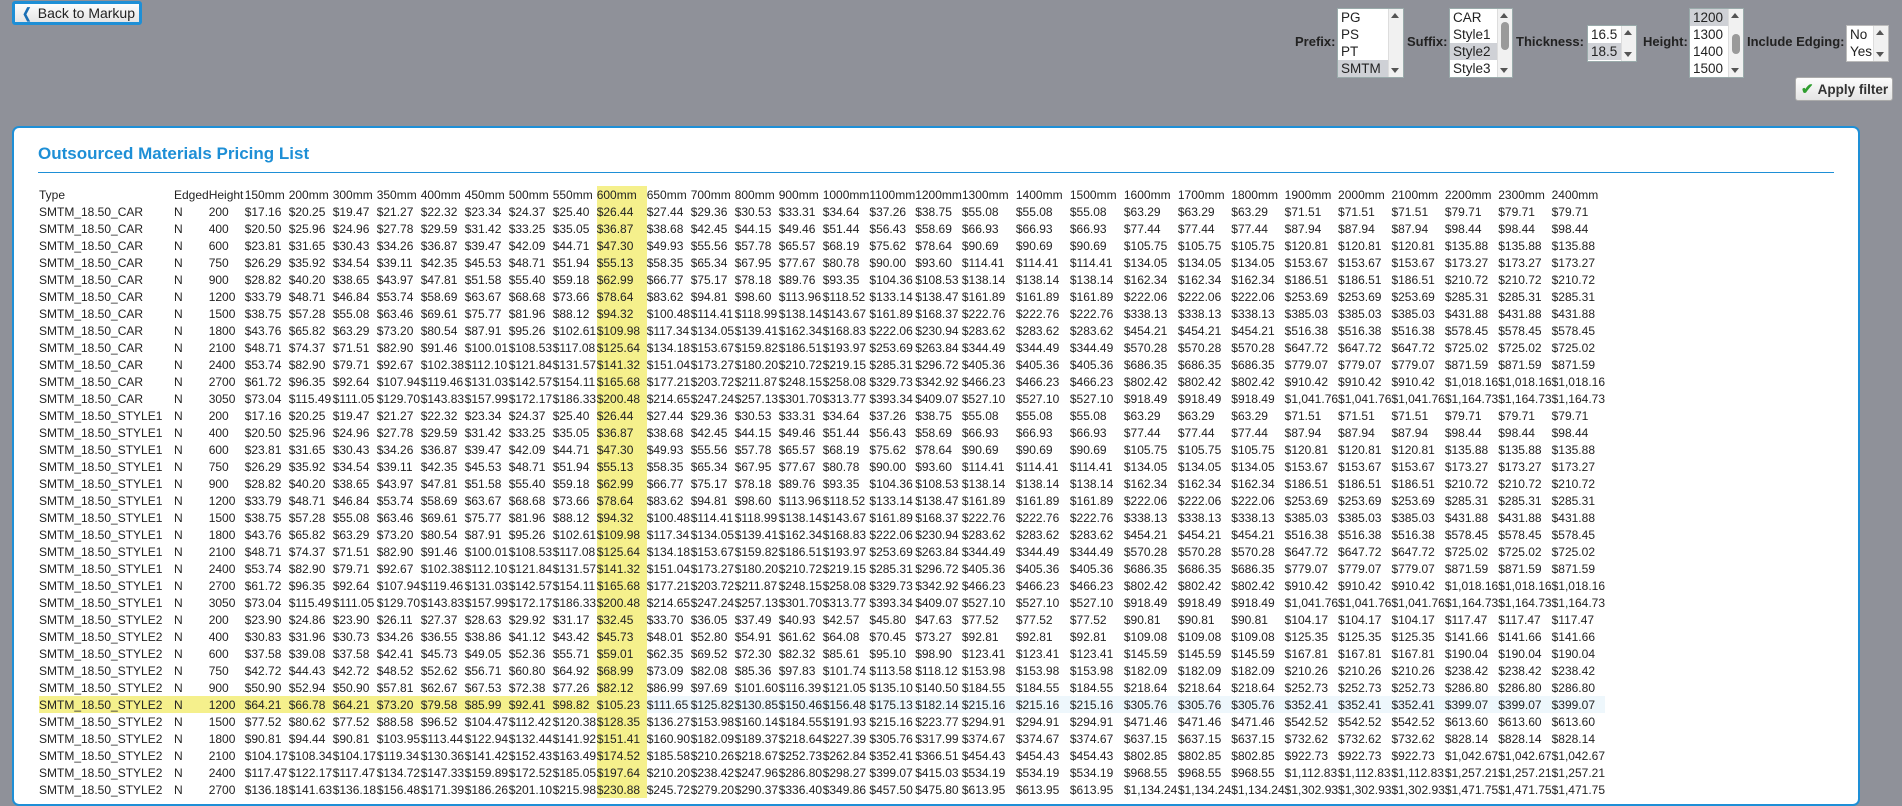 The height and width of the screenshot is (806, 1902). What do you see at coordinates (1481, 43) in the screenshot?
I see `suffix-listbox: CAR Style1 Style2 Style3` at bounding box center [1481, 43].